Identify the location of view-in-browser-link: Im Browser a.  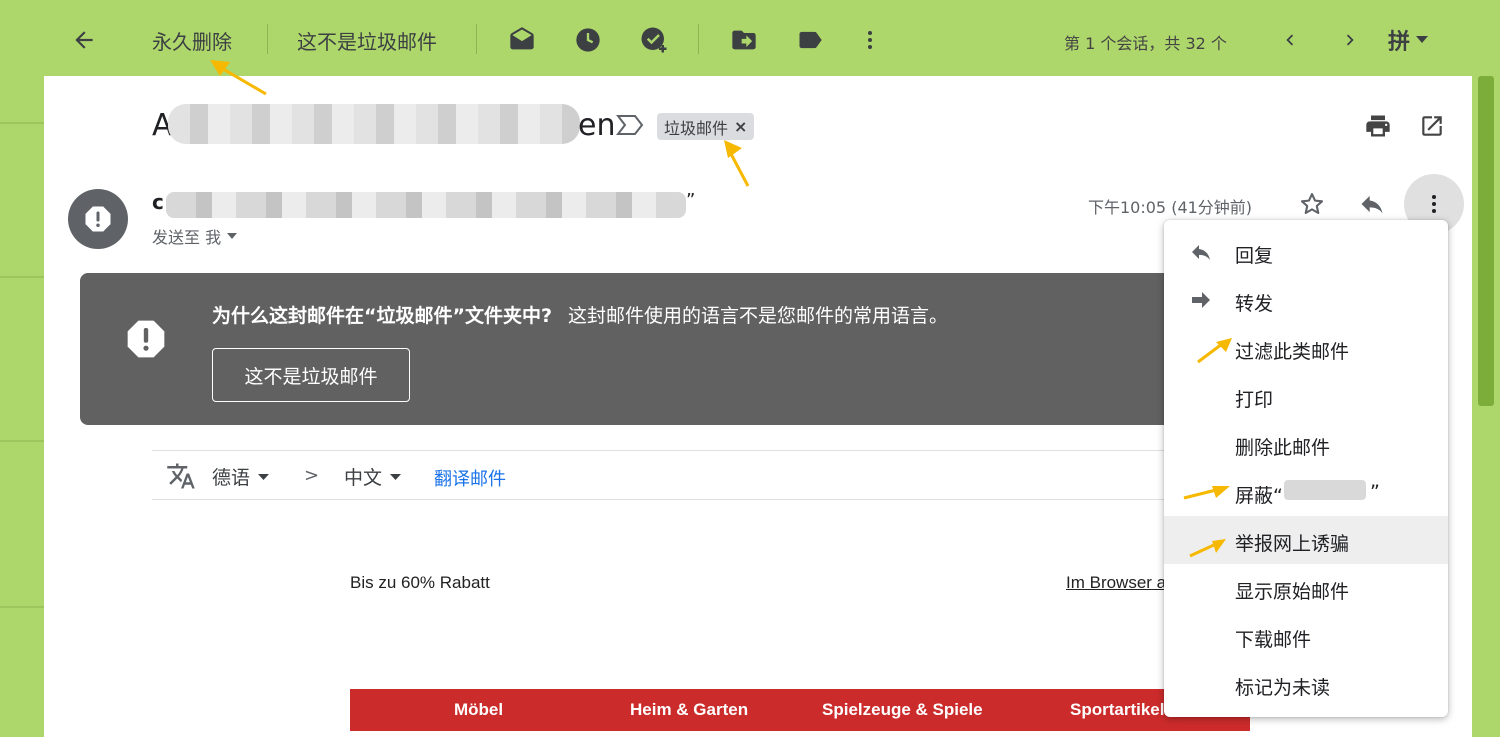
(1116, 583).